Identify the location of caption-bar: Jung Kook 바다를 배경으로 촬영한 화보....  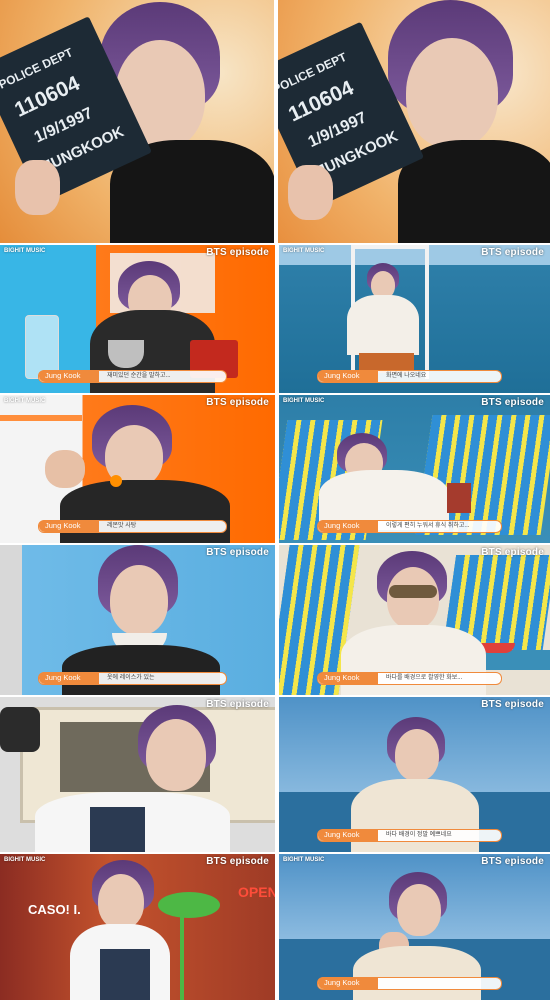
(409, 678).